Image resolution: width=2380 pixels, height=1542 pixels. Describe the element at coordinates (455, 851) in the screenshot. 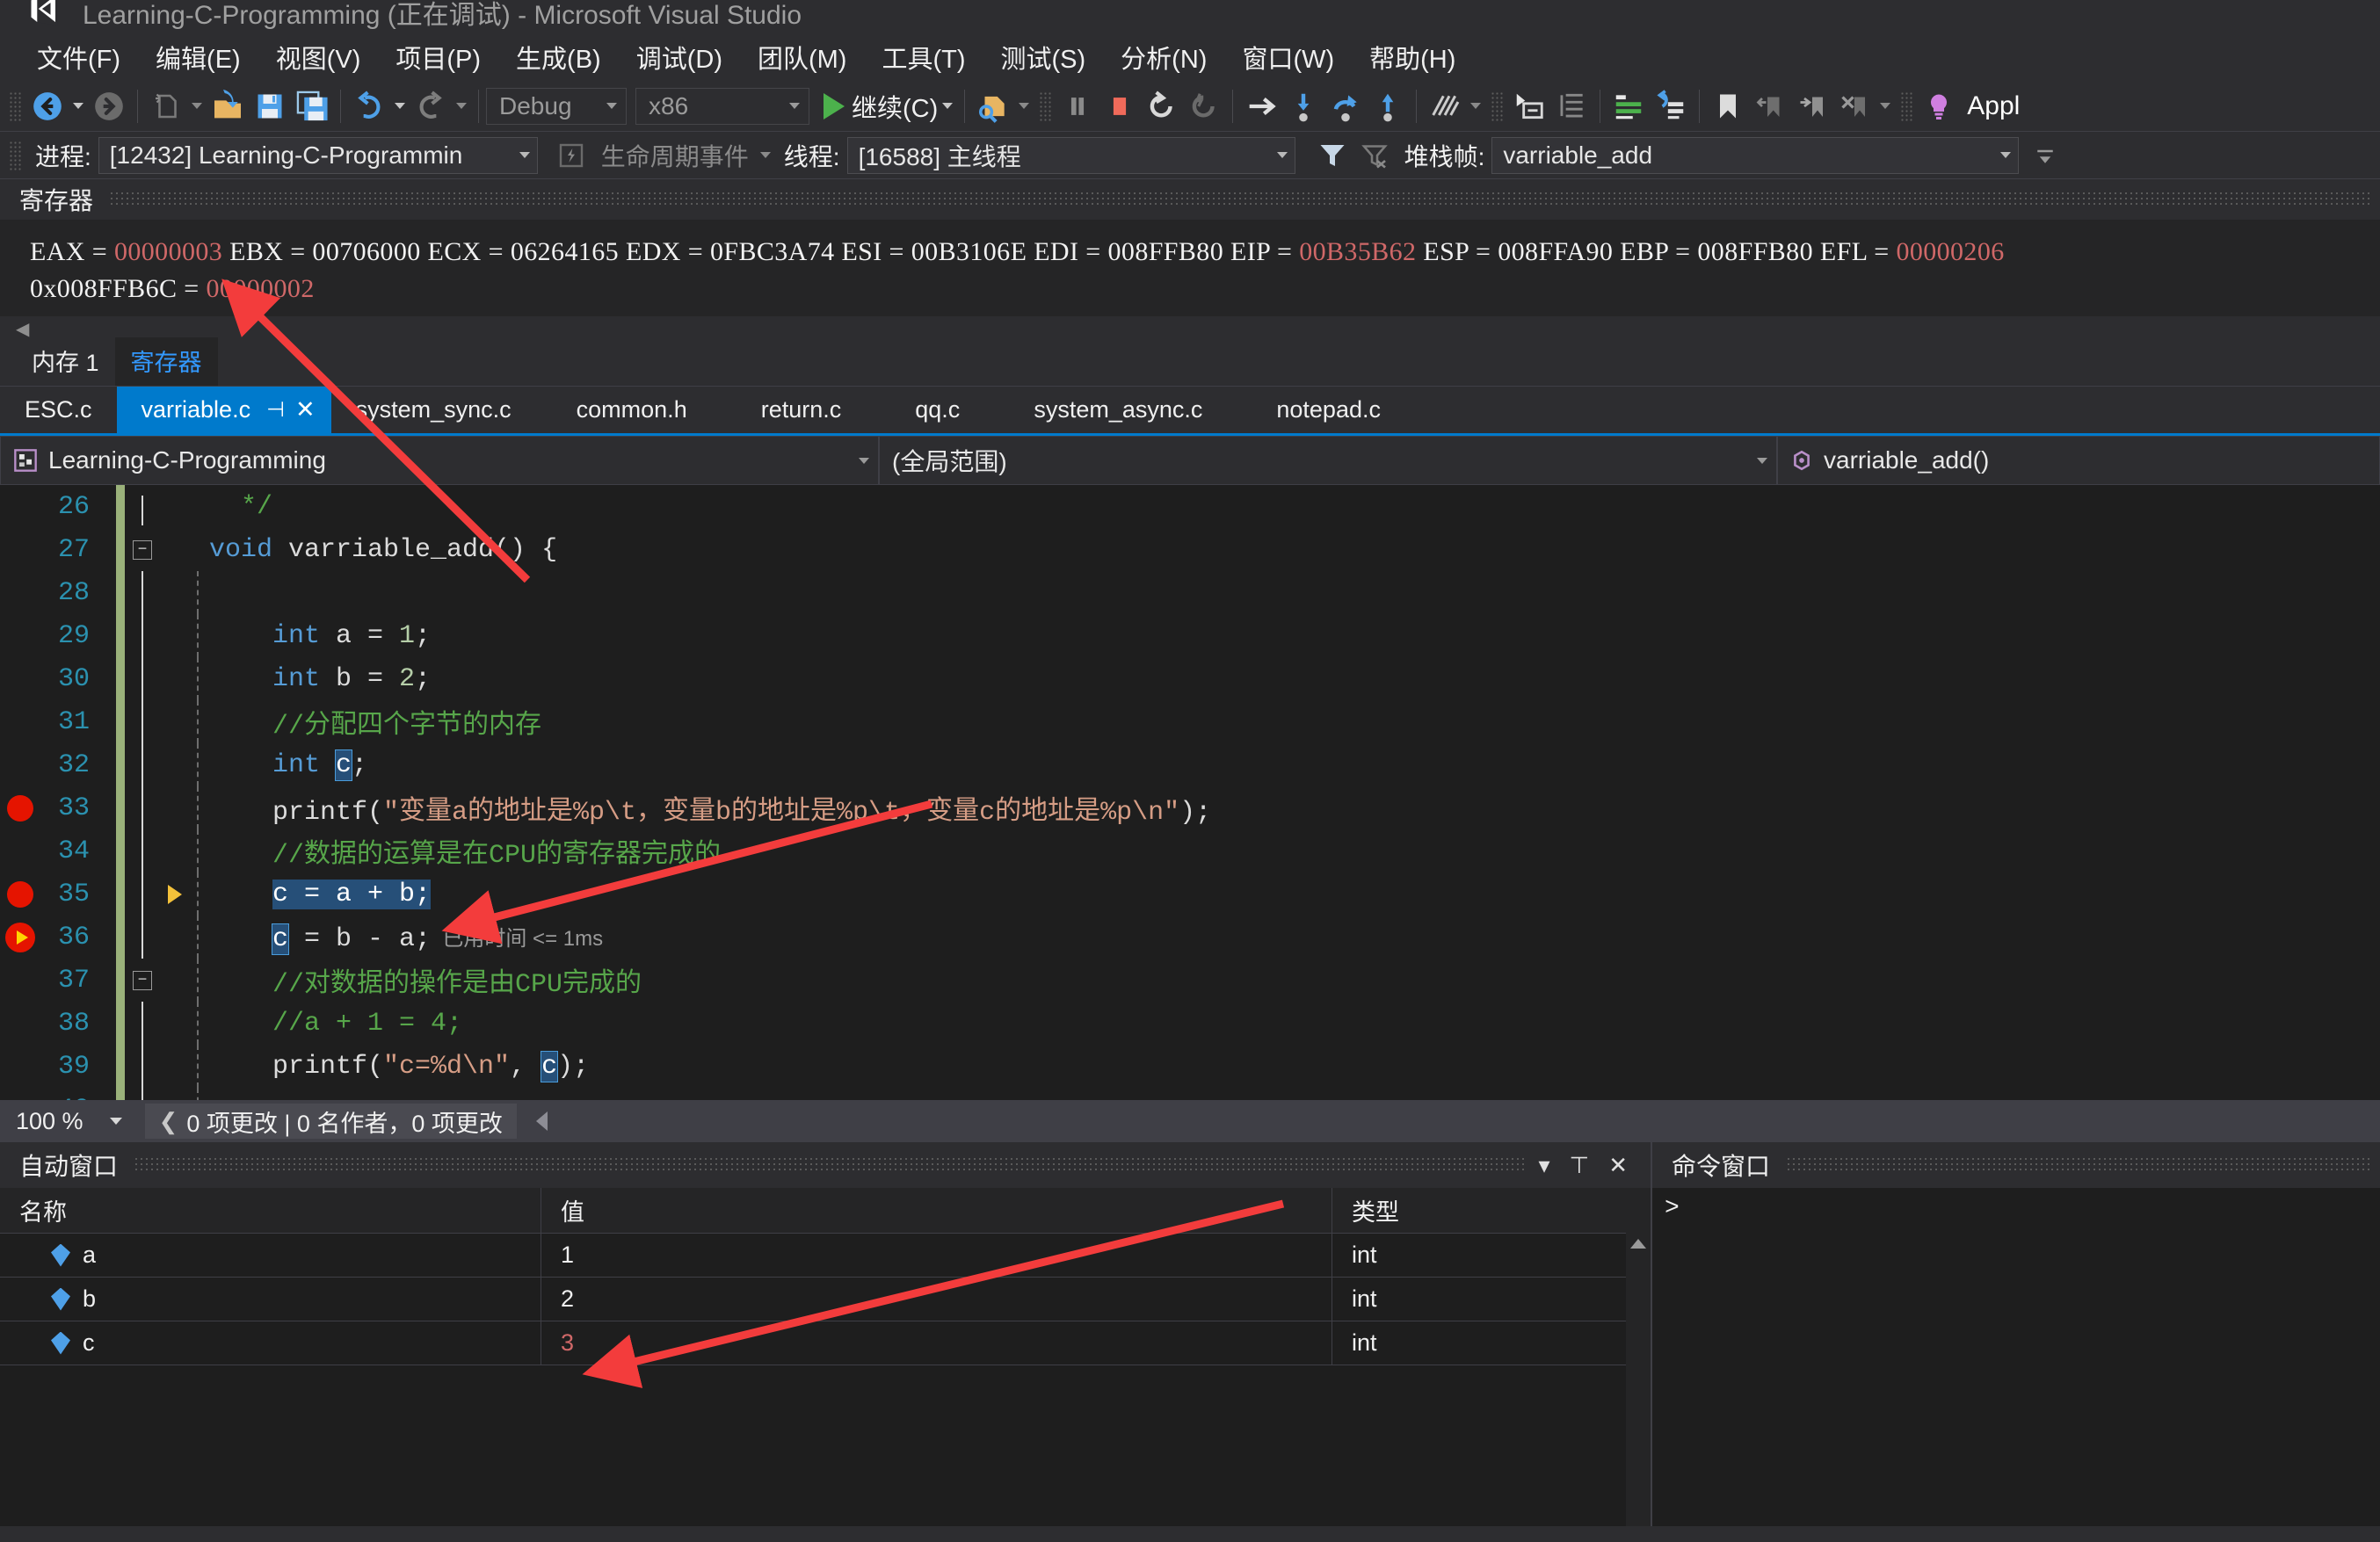

I see `code-text: //数据的运算是在CPU的寄存器完成的` at that location.